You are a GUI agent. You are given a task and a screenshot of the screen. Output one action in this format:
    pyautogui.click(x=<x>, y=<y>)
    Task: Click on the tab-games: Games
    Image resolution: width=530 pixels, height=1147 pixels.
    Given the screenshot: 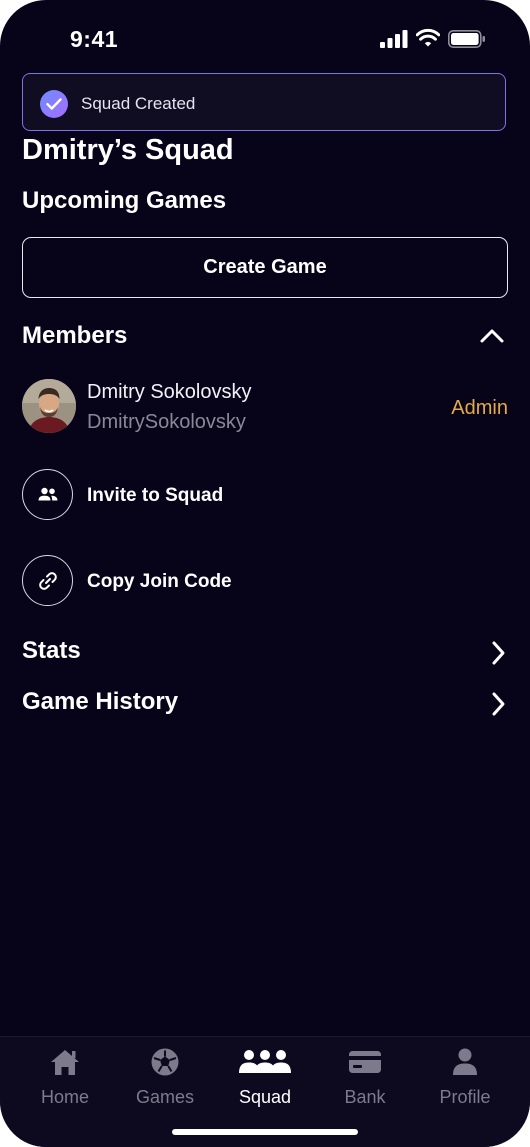 What is the action you would take?
    pyautogui.click(x=165, y=1078)
    